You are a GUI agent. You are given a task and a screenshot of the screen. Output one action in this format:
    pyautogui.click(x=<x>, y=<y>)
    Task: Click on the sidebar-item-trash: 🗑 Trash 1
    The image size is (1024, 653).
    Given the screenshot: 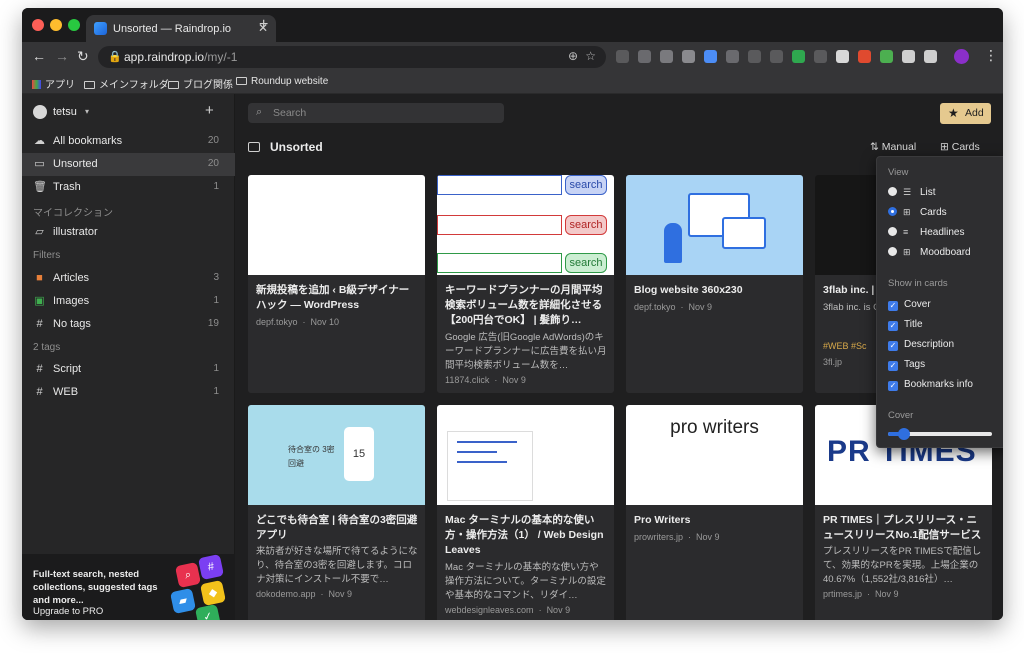 What is the action you would take?
    pyautogui.click(x=128, y=187)
    